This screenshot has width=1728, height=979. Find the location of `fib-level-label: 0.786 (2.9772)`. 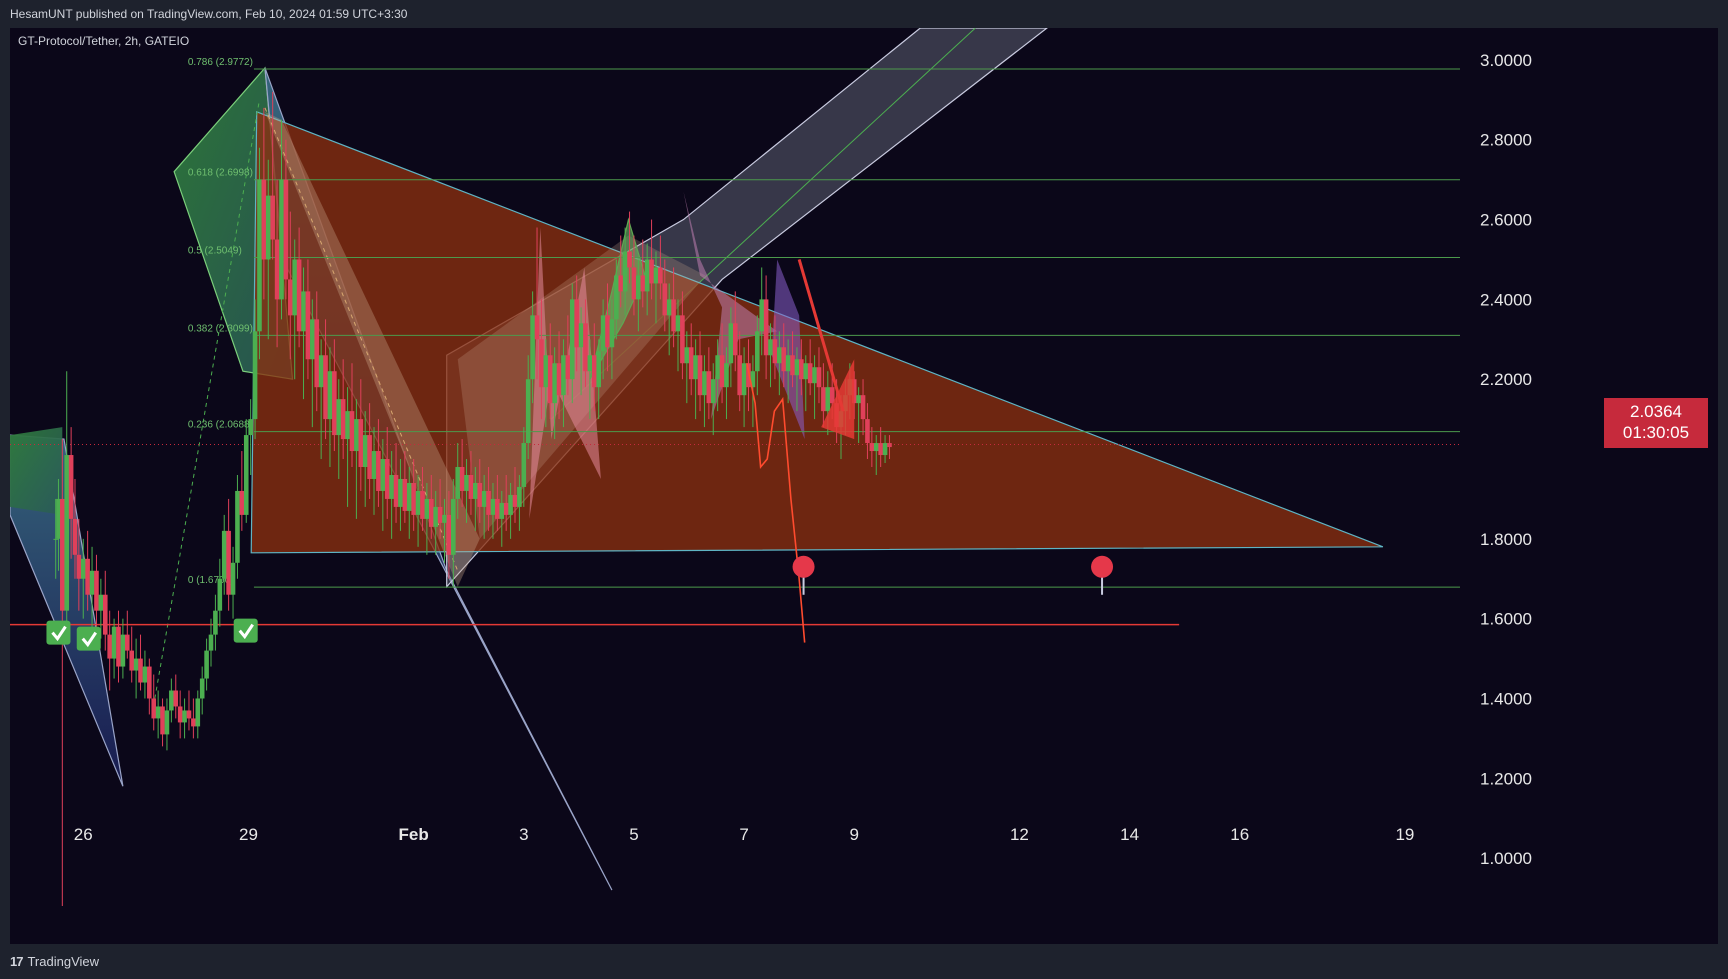

fib-level-label: 0.786 (2.9772) is located at coordinates (220, 62).